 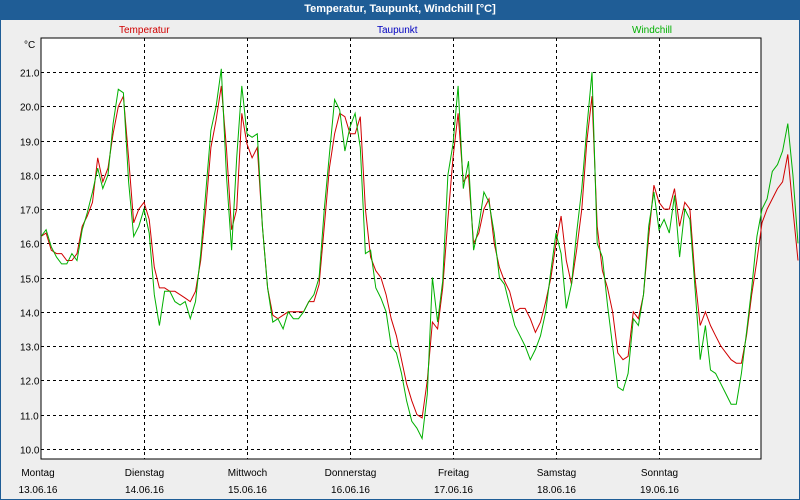 What do you see at coordinates (350, 490) in the screenshot?
I see `x-tick-date: 16.06.16` at bounding box center [350, 490].